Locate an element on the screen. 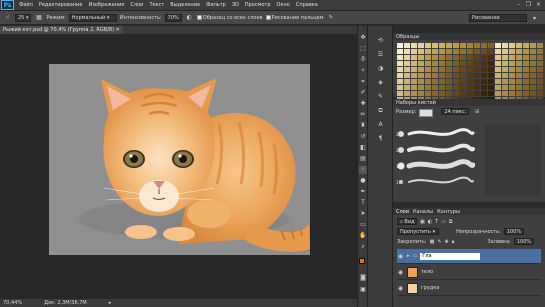 Image resolution: width=545 pixels, height=307 pixels. paragraph-panel-icon: ¶ is located at coordinates (380, 138).